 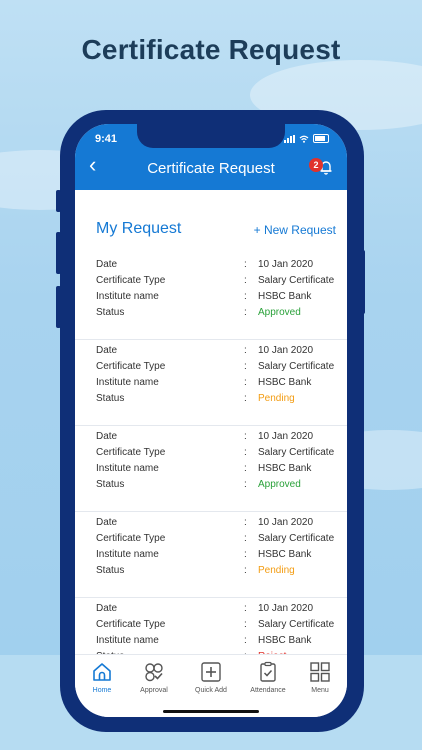 I want to click on quick-add-icon, so click(x=211, y=672).